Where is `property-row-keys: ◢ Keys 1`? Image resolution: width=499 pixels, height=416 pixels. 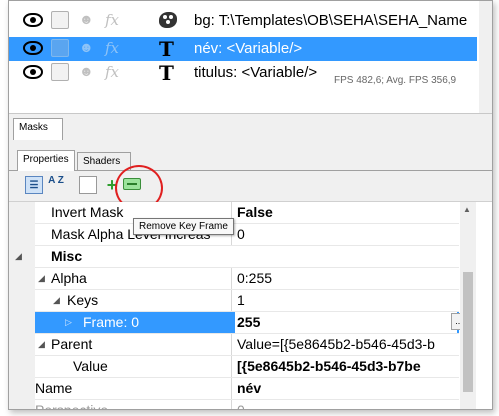
property-row-keys: ◢ Keys 1 is located at coordinates (247, 301).